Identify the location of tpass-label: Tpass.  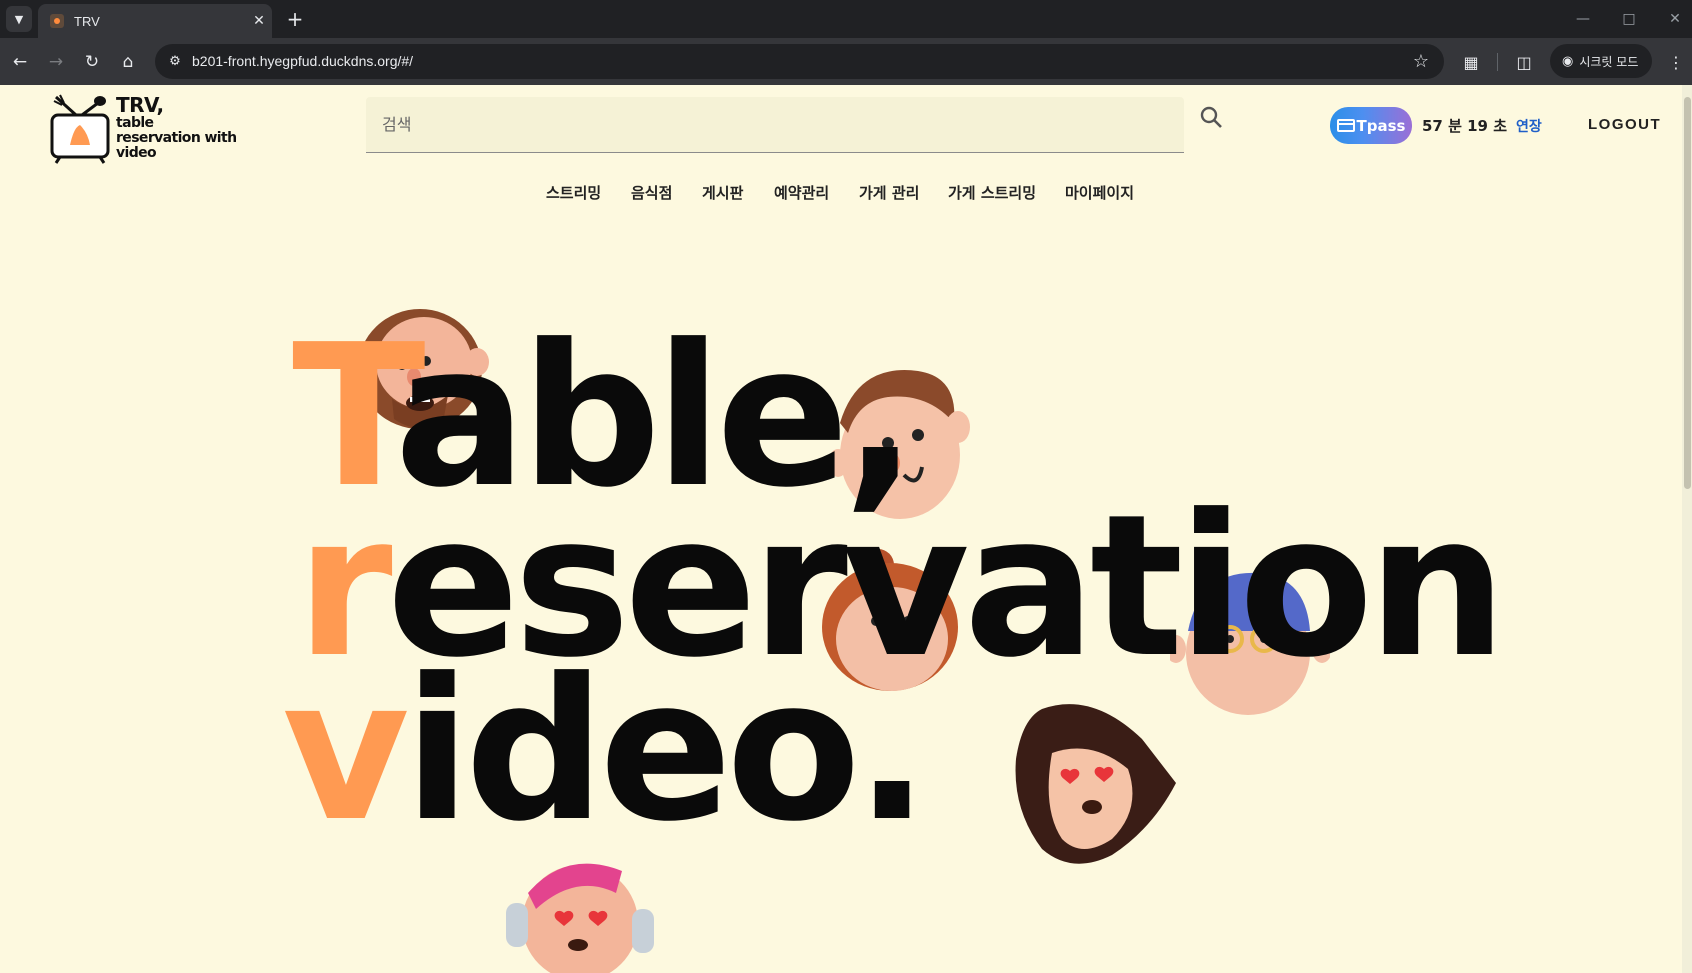
(1381, 125).